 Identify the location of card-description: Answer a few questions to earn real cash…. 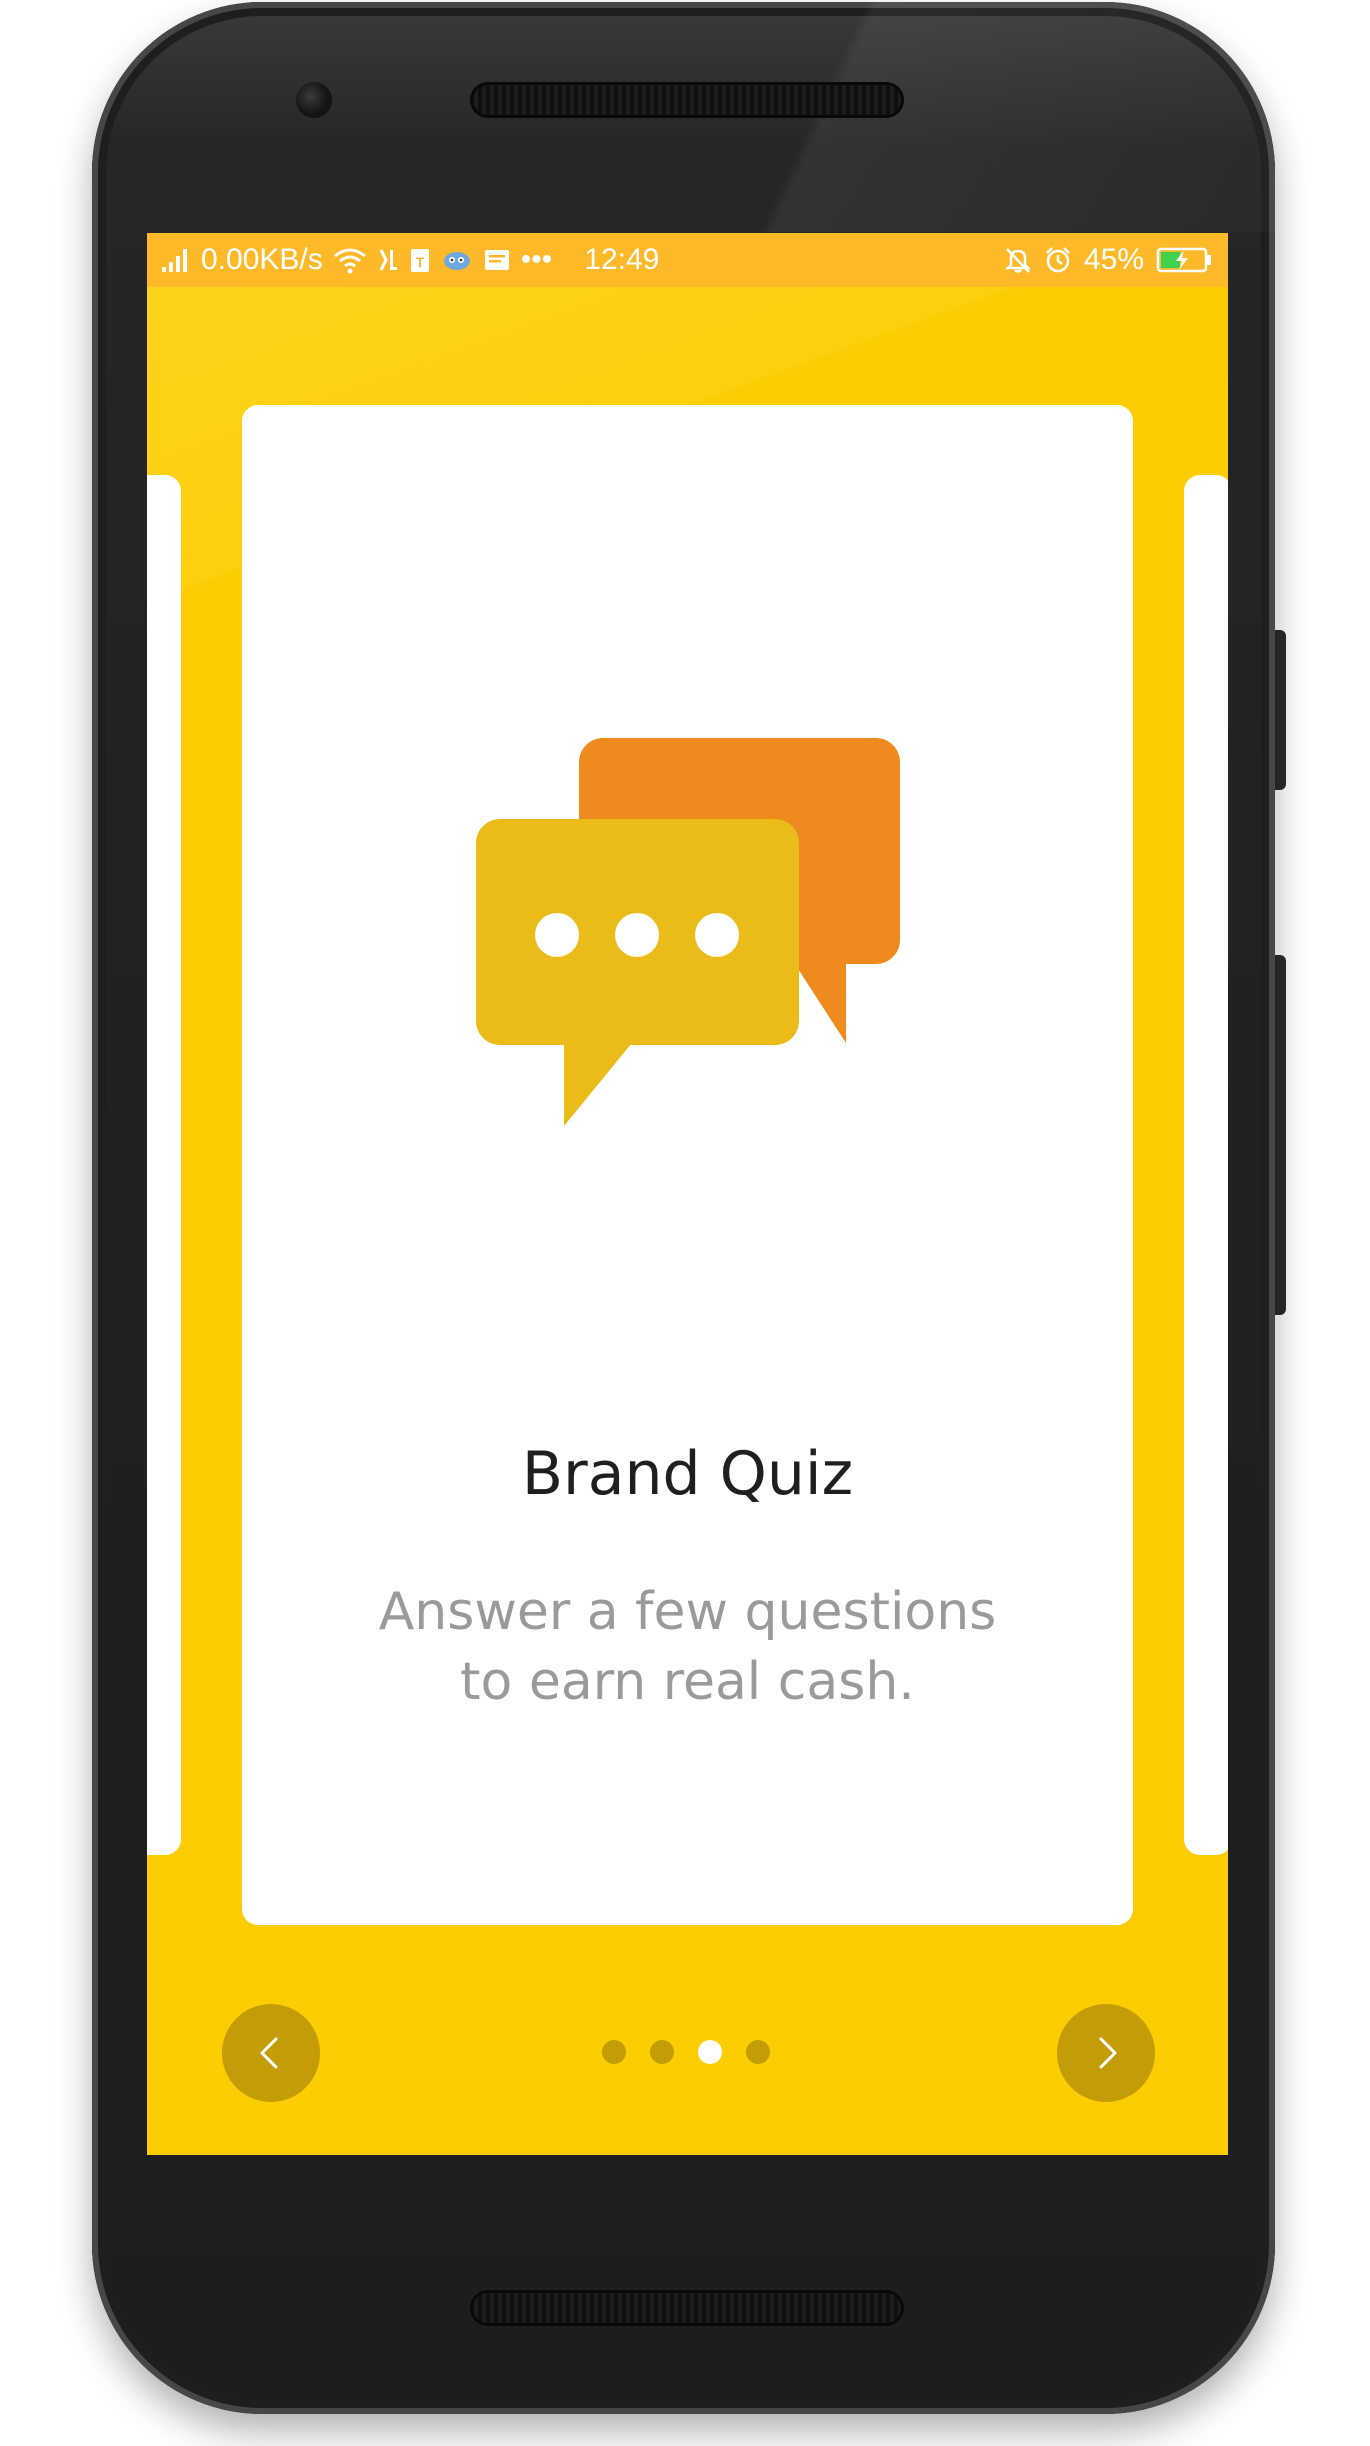
(687, 1647).